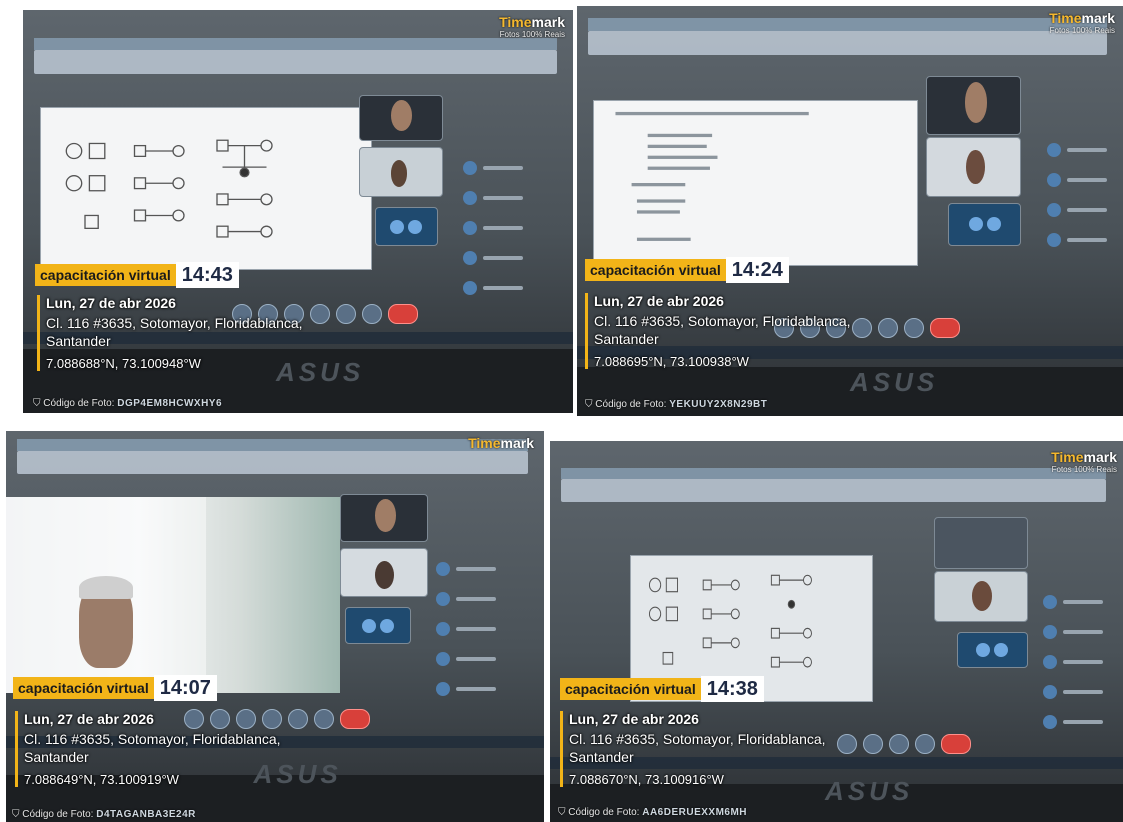  I want to click on person-hair, so click(106, 587).